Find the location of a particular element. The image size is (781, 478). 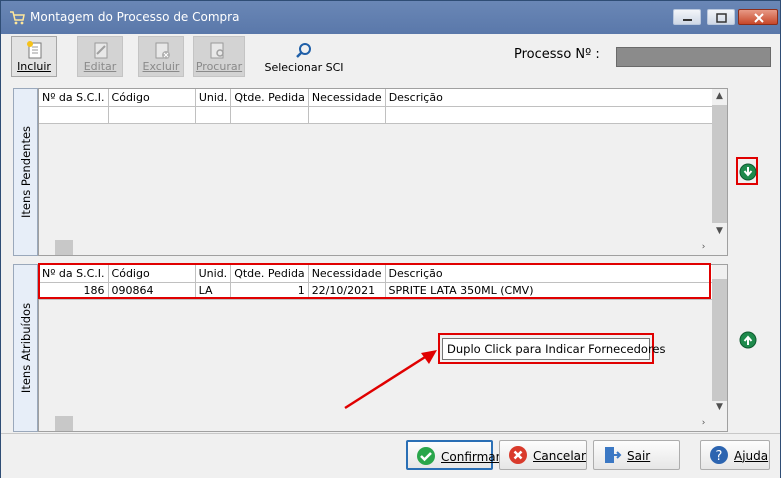

close-button is located at coordinates (758, 17).